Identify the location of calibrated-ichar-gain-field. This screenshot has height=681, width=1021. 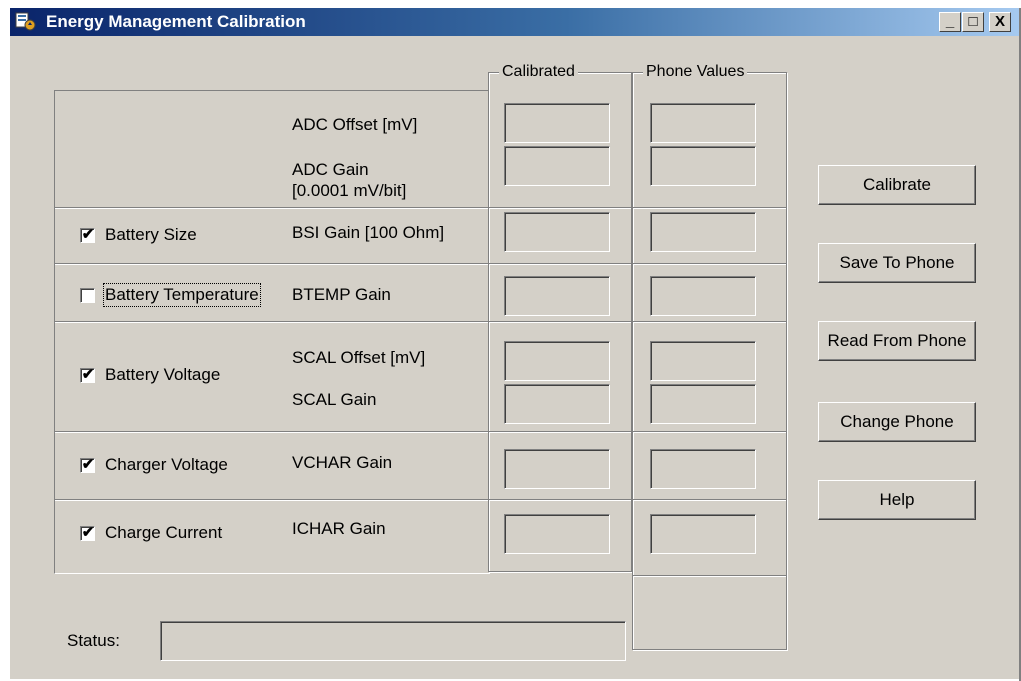
(557, 534).